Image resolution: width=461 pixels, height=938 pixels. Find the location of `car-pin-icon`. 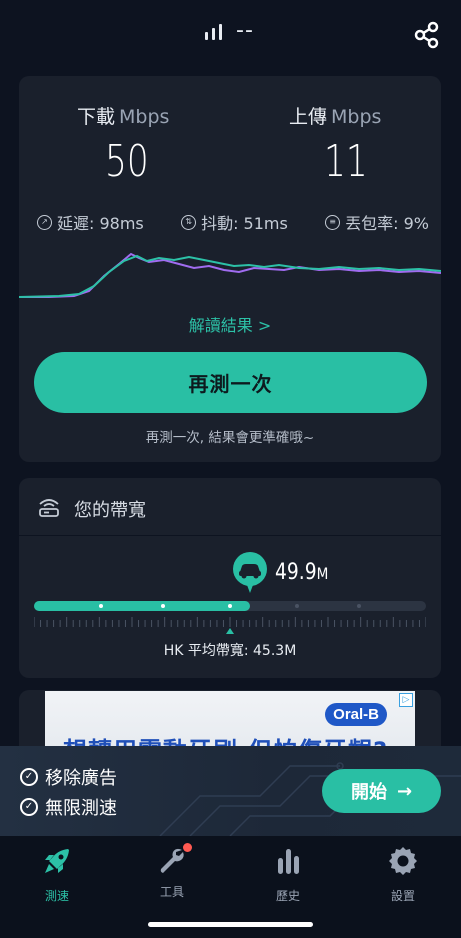

car-pin-icon is located at coordinates (250, 572).